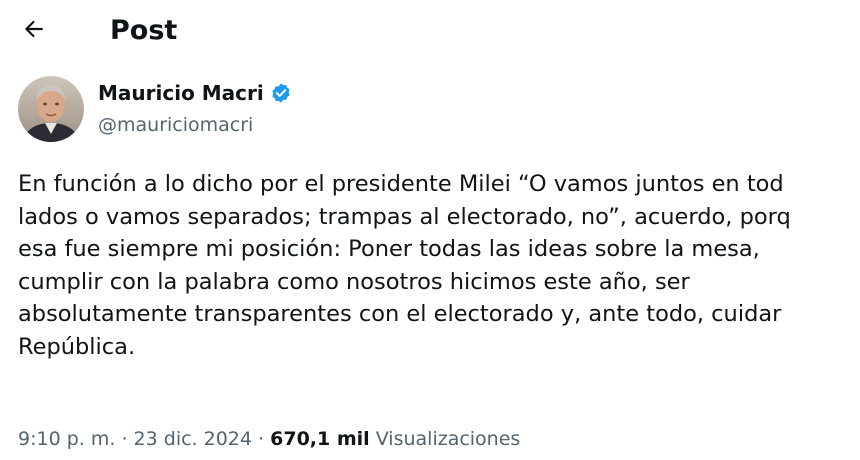 This screenshot has width=860, height=460. What do you see at coordinates (51, 109) in the screenshot?
I see `avatar` at bounding box center [51, 109].